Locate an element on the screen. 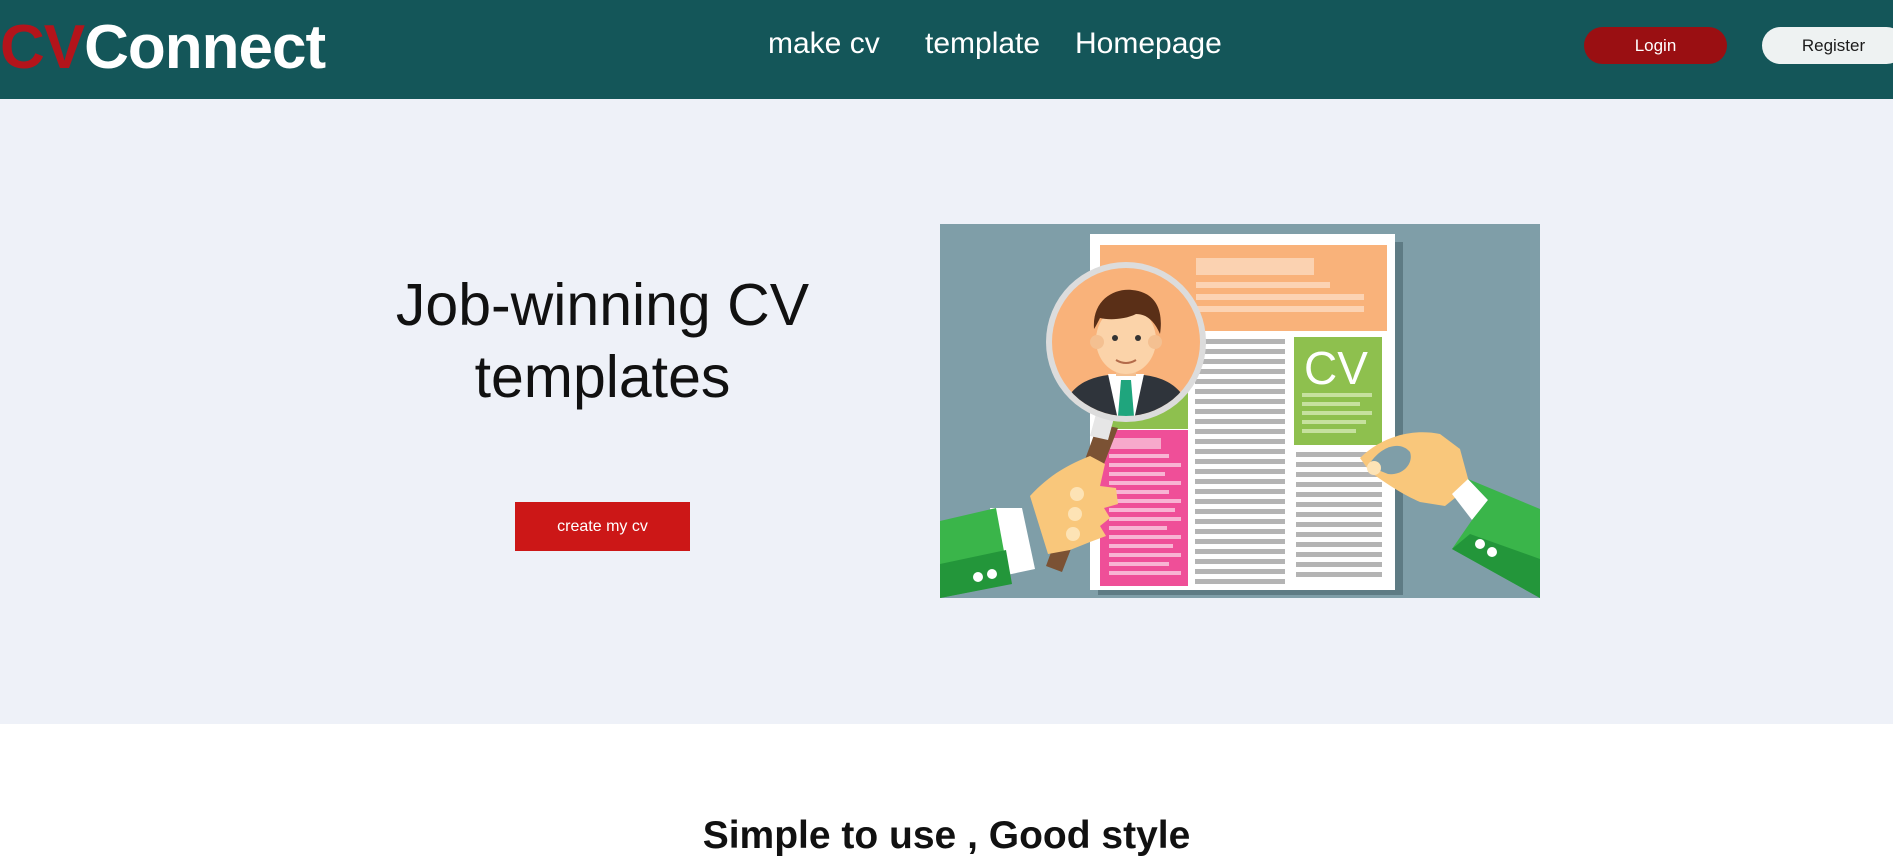  register-button: Register is located at coordinates (1827, 45).